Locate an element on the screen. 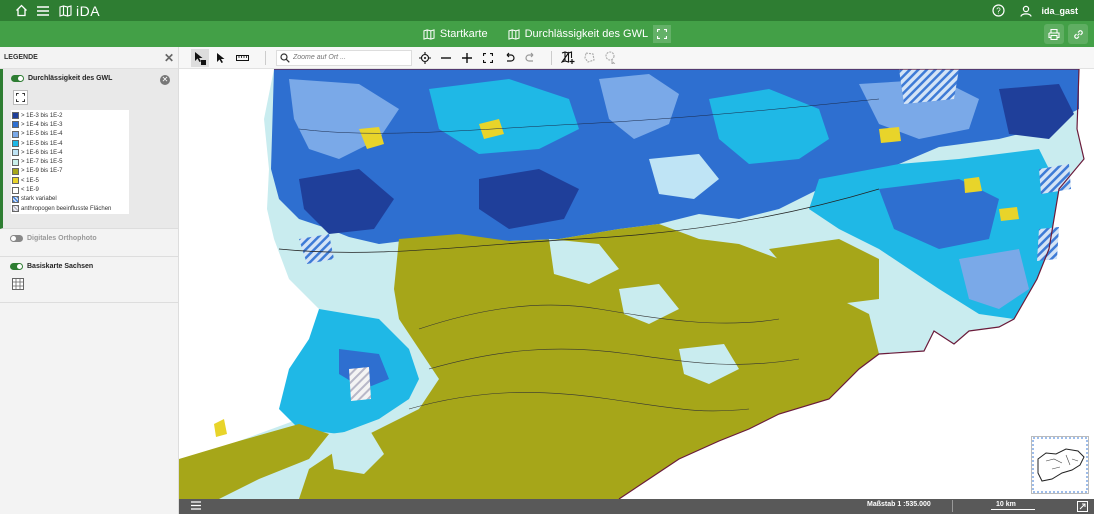 The height and width of the screenshot is (514, 1094). legend-title: LEGENDE is located at coordinates (21, 57).